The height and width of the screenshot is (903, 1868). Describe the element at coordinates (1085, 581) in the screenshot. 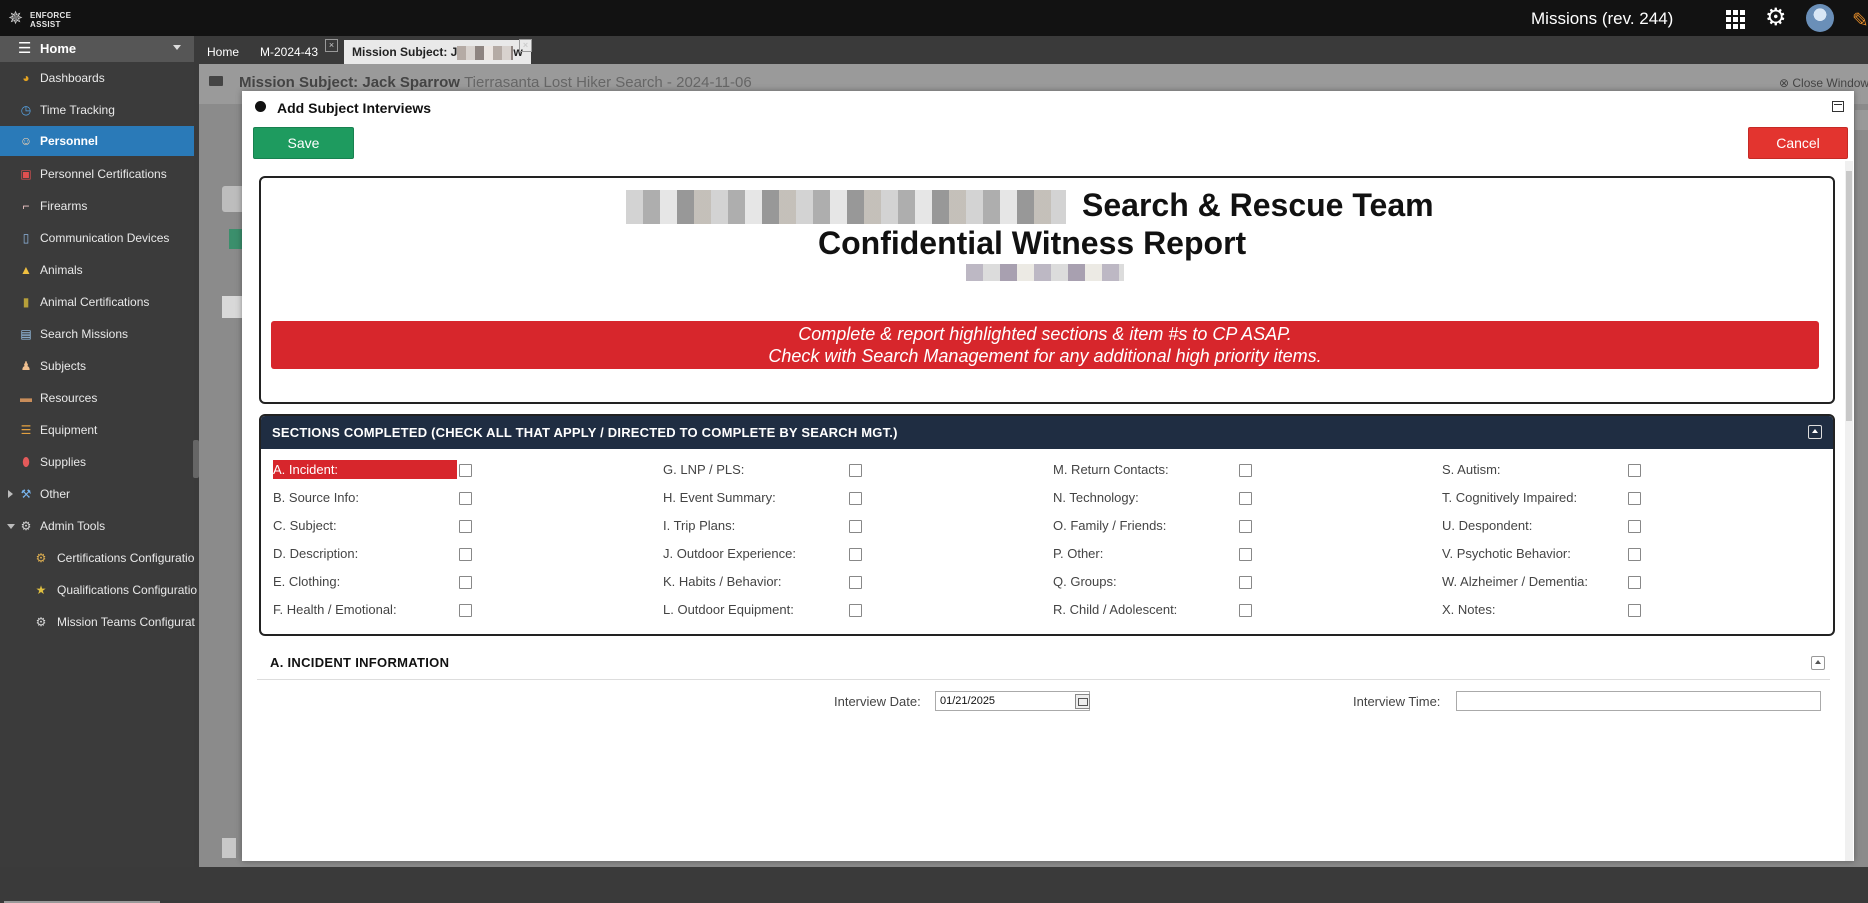

I see `section-checkbox-label: Q. Groups:` at that location.